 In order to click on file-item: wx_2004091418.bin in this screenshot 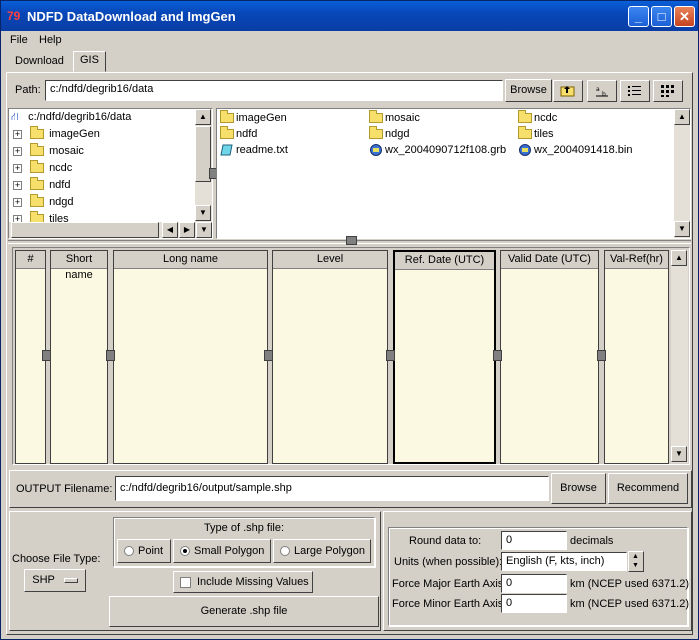, I will do `click(575, 150)`.